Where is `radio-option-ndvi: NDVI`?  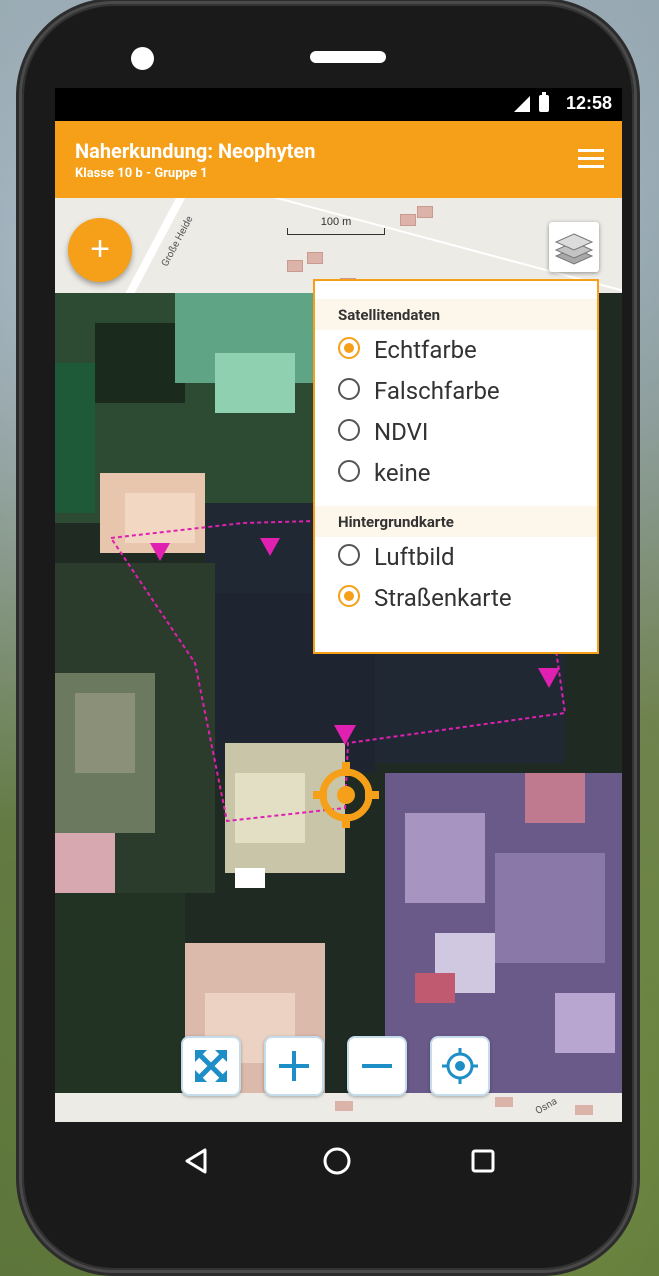 radio-option-ndvi: NDVI is located at coordinates (456, 432).